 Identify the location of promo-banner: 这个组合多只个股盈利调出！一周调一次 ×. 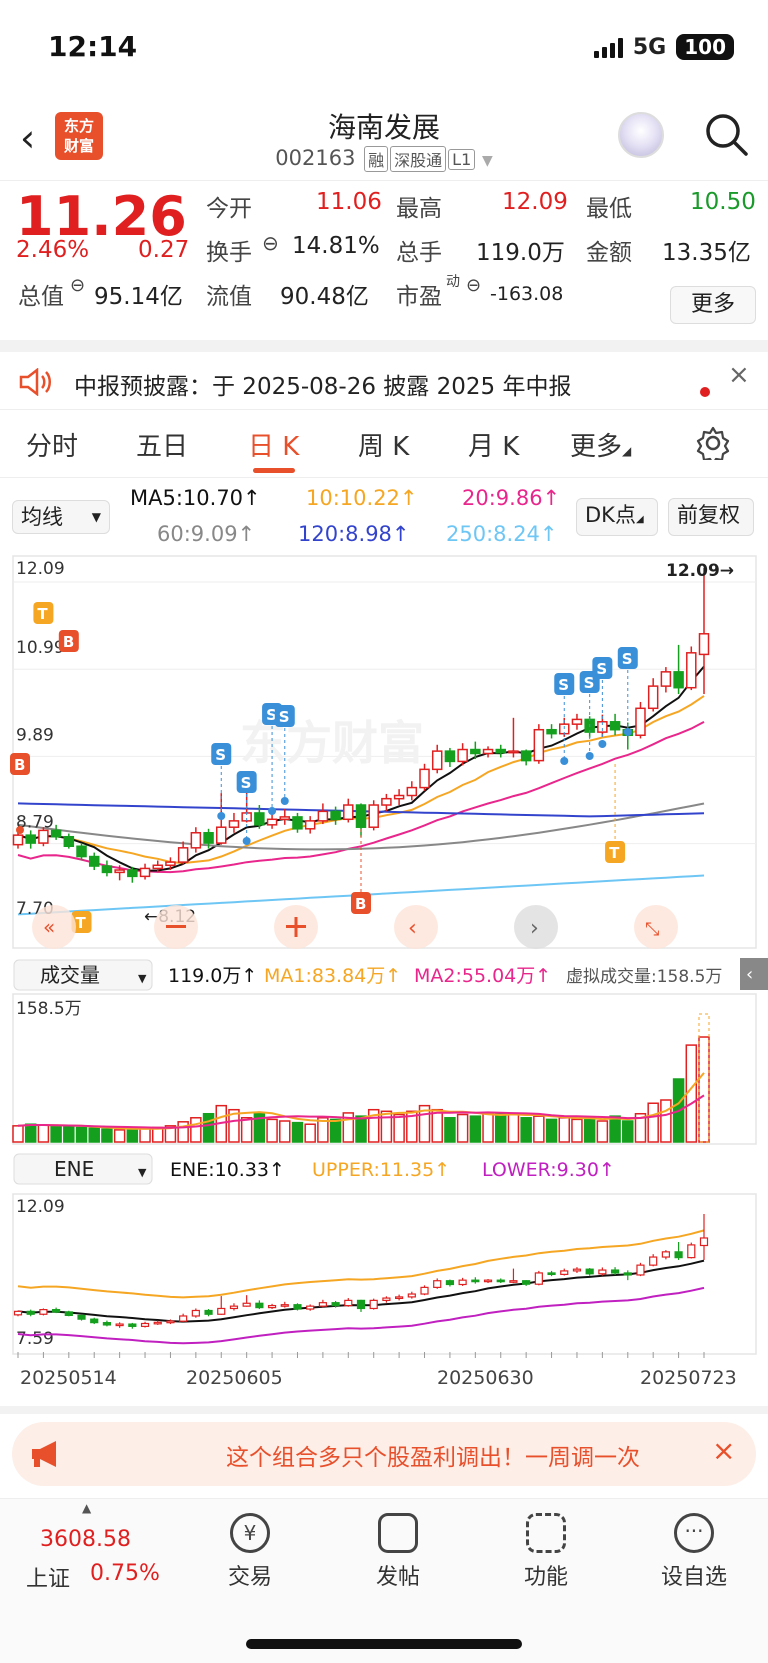
(384, 1454).